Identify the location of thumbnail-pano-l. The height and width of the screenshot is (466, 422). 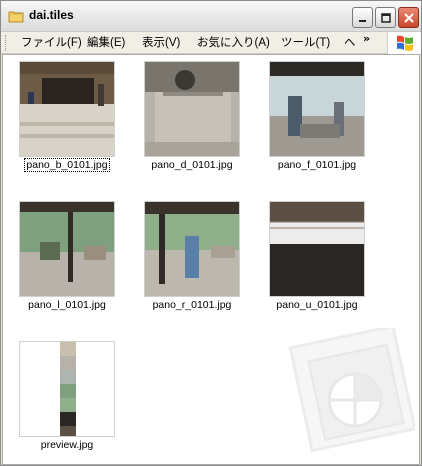
(67, 249).